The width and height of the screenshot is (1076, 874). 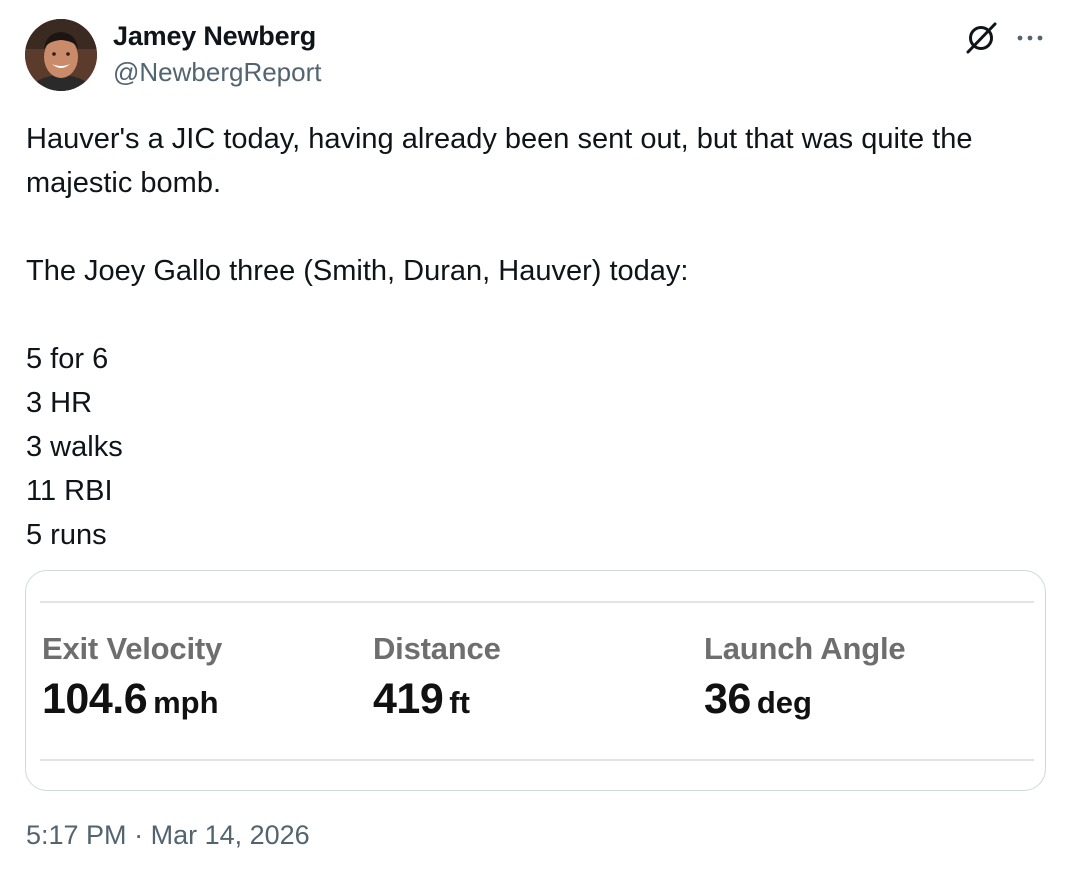 I want to click on author-display-name: Jamey Newberg, so click(x=214, y=36).